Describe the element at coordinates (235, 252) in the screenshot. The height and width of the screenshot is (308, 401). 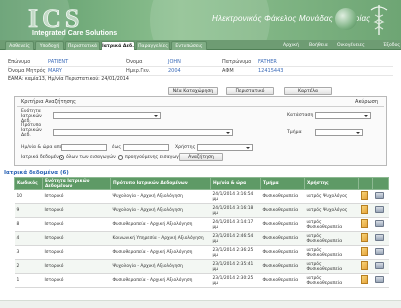
I see `cell-datetime: 23/1/2014 2:36:25 μμ` at that location.